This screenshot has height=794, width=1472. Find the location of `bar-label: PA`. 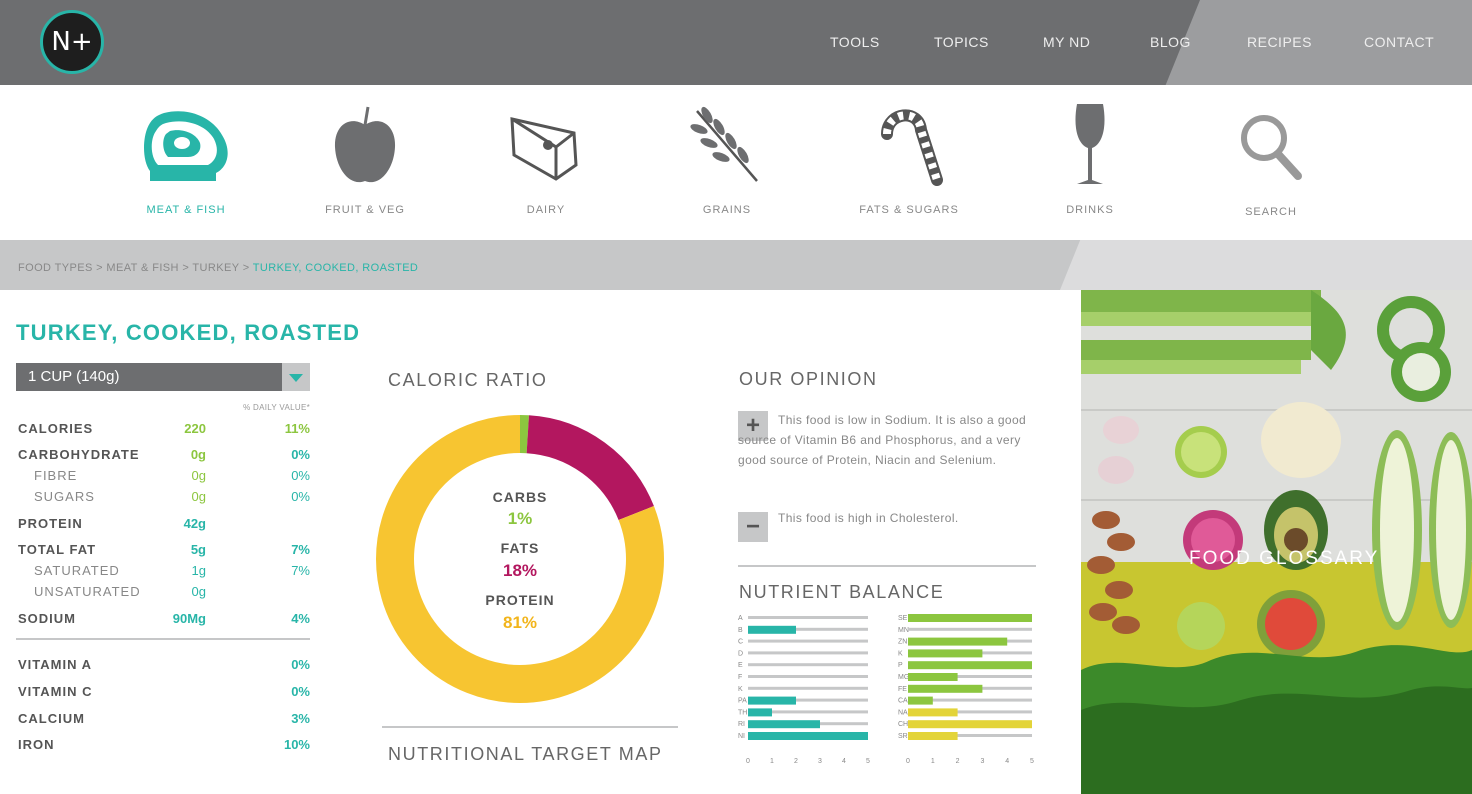

bar-label: PA is located at coordinates (742, 701).